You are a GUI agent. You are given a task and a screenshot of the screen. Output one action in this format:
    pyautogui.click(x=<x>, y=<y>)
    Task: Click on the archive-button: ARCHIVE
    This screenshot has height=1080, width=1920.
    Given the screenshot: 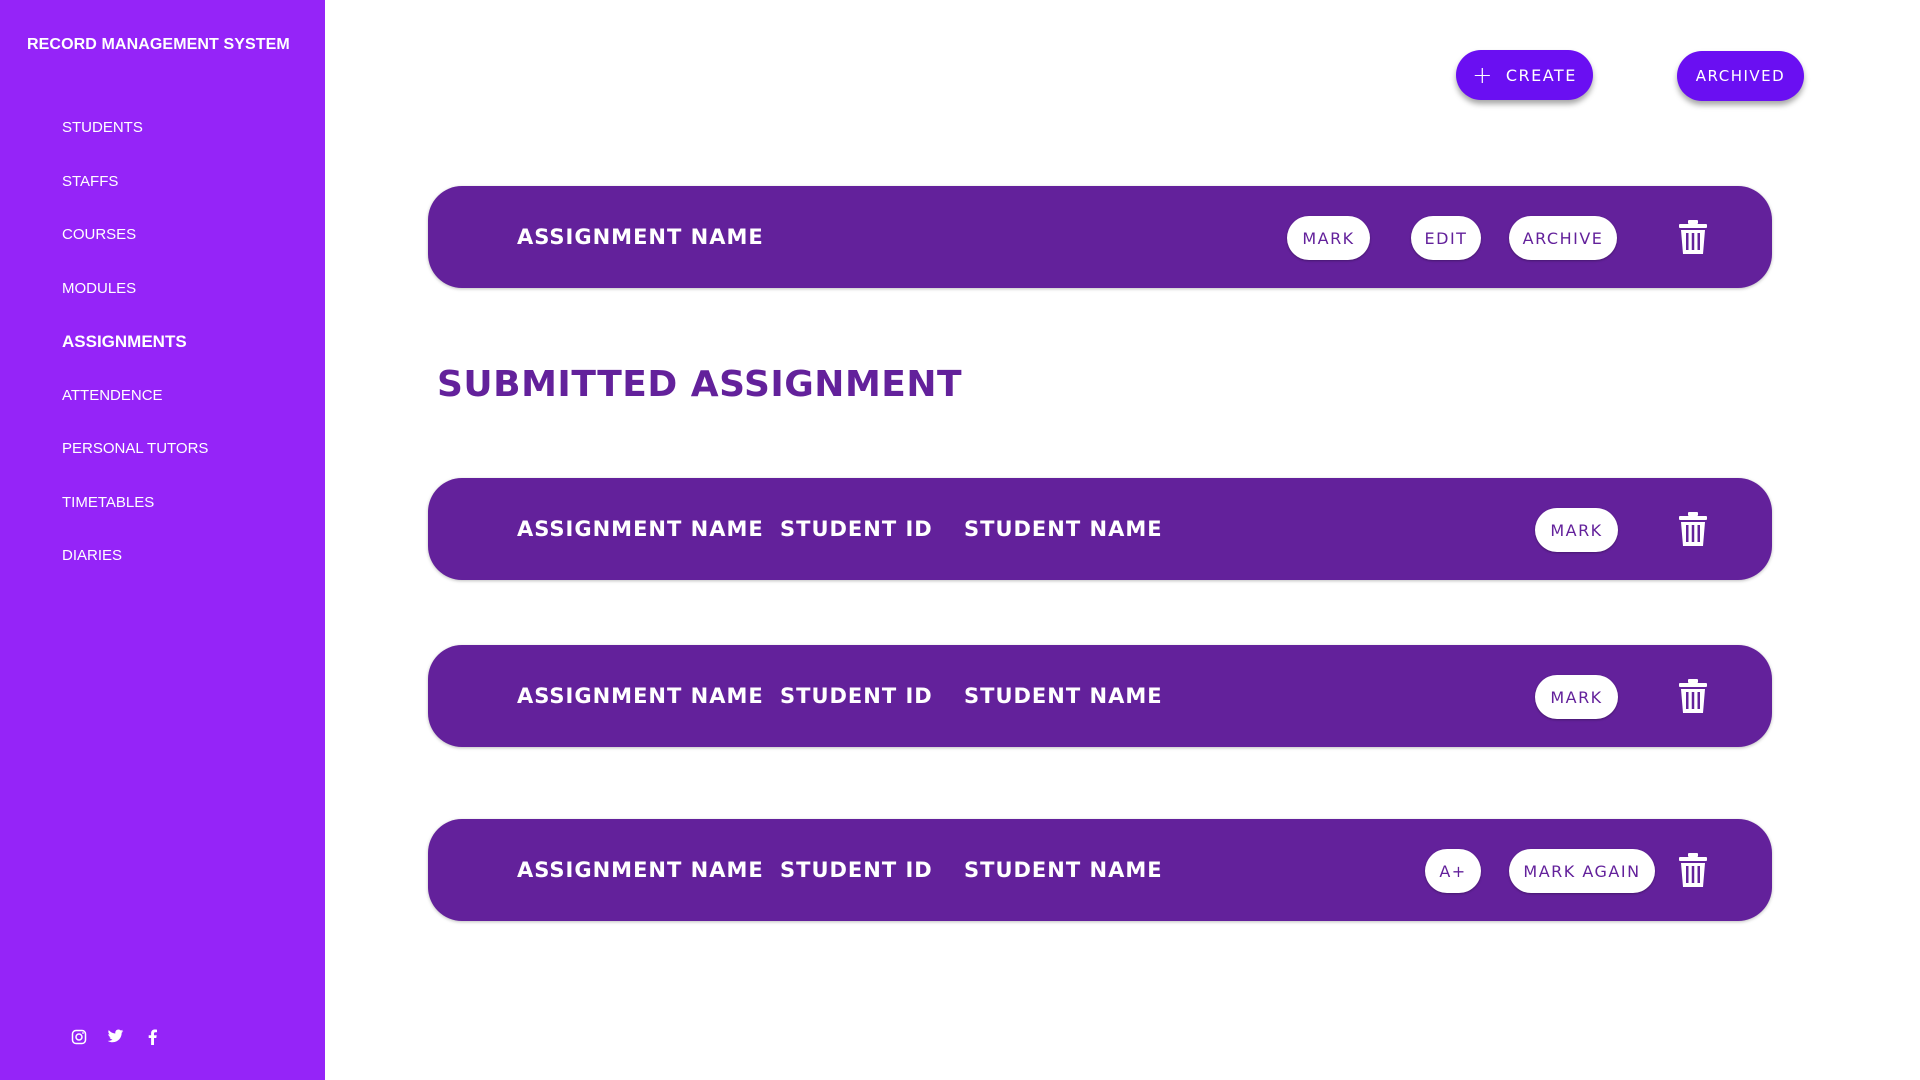 What is the action you would take?
    pyautogui.click(x=1563, y=238)
    